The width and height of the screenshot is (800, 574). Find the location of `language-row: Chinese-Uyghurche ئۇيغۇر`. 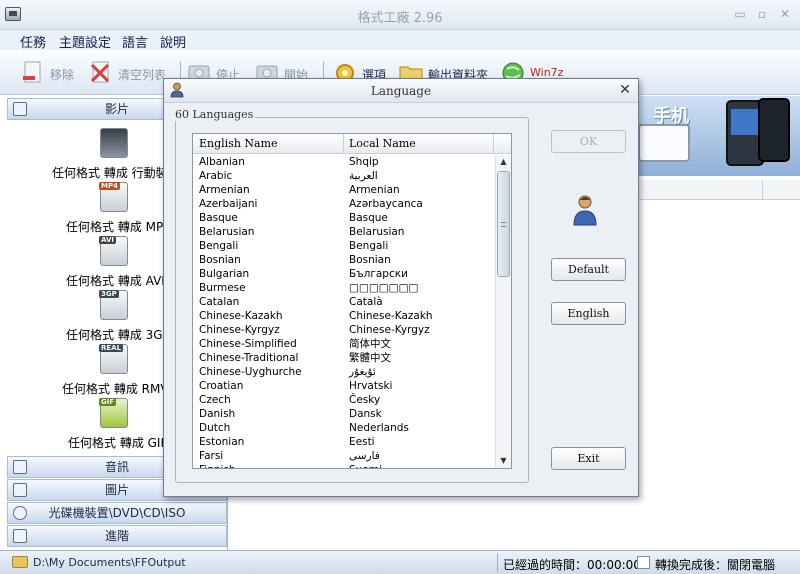

language-row: Chinese-Uyghurche ئۇيغۇر is located at coordinates (344, 372).